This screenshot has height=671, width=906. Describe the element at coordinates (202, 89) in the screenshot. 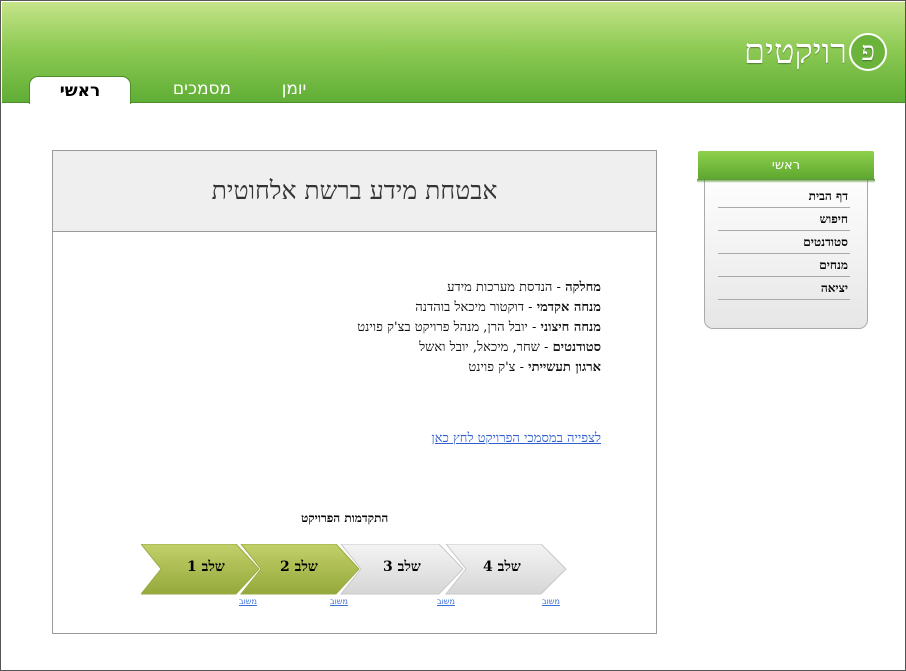

I see `tab-documents: מסמכים` at that location.